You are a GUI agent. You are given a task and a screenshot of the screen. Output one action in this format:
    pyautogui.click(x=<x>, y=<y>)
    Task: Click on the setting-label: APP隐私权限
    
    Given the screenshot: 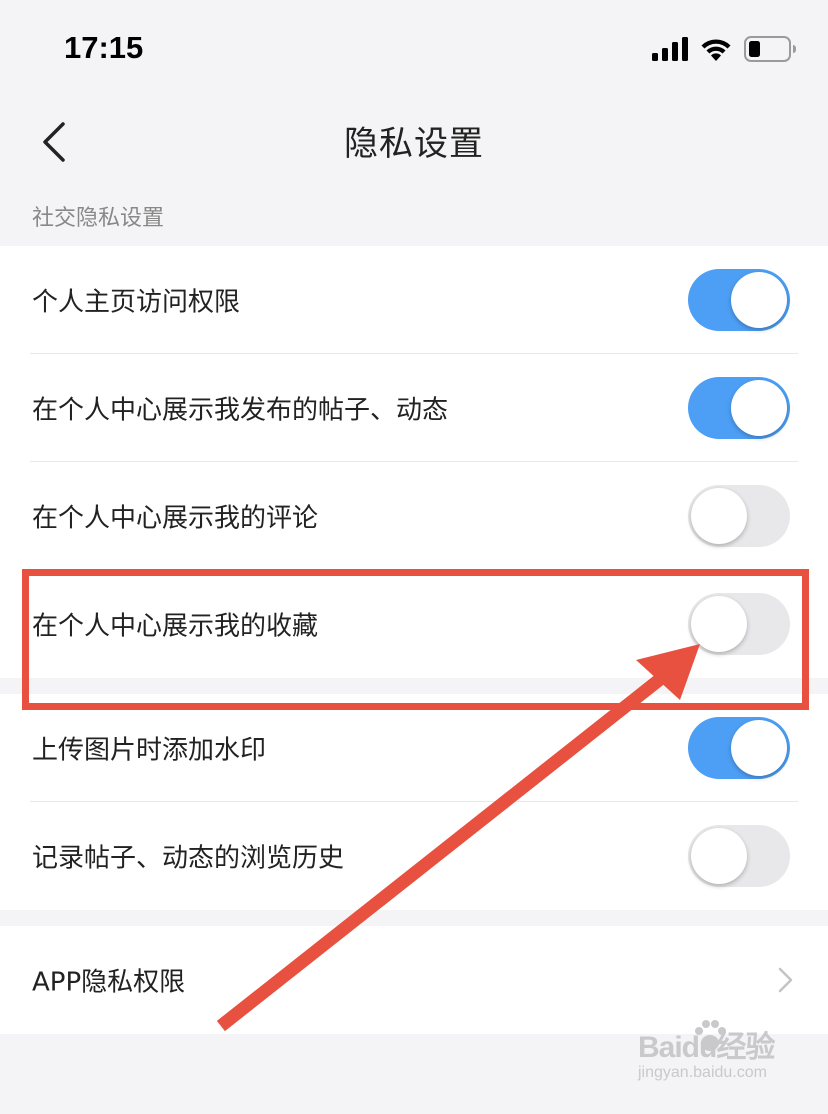 What is the action you would take?
    pyautogui.click(x=109, y=982)
    